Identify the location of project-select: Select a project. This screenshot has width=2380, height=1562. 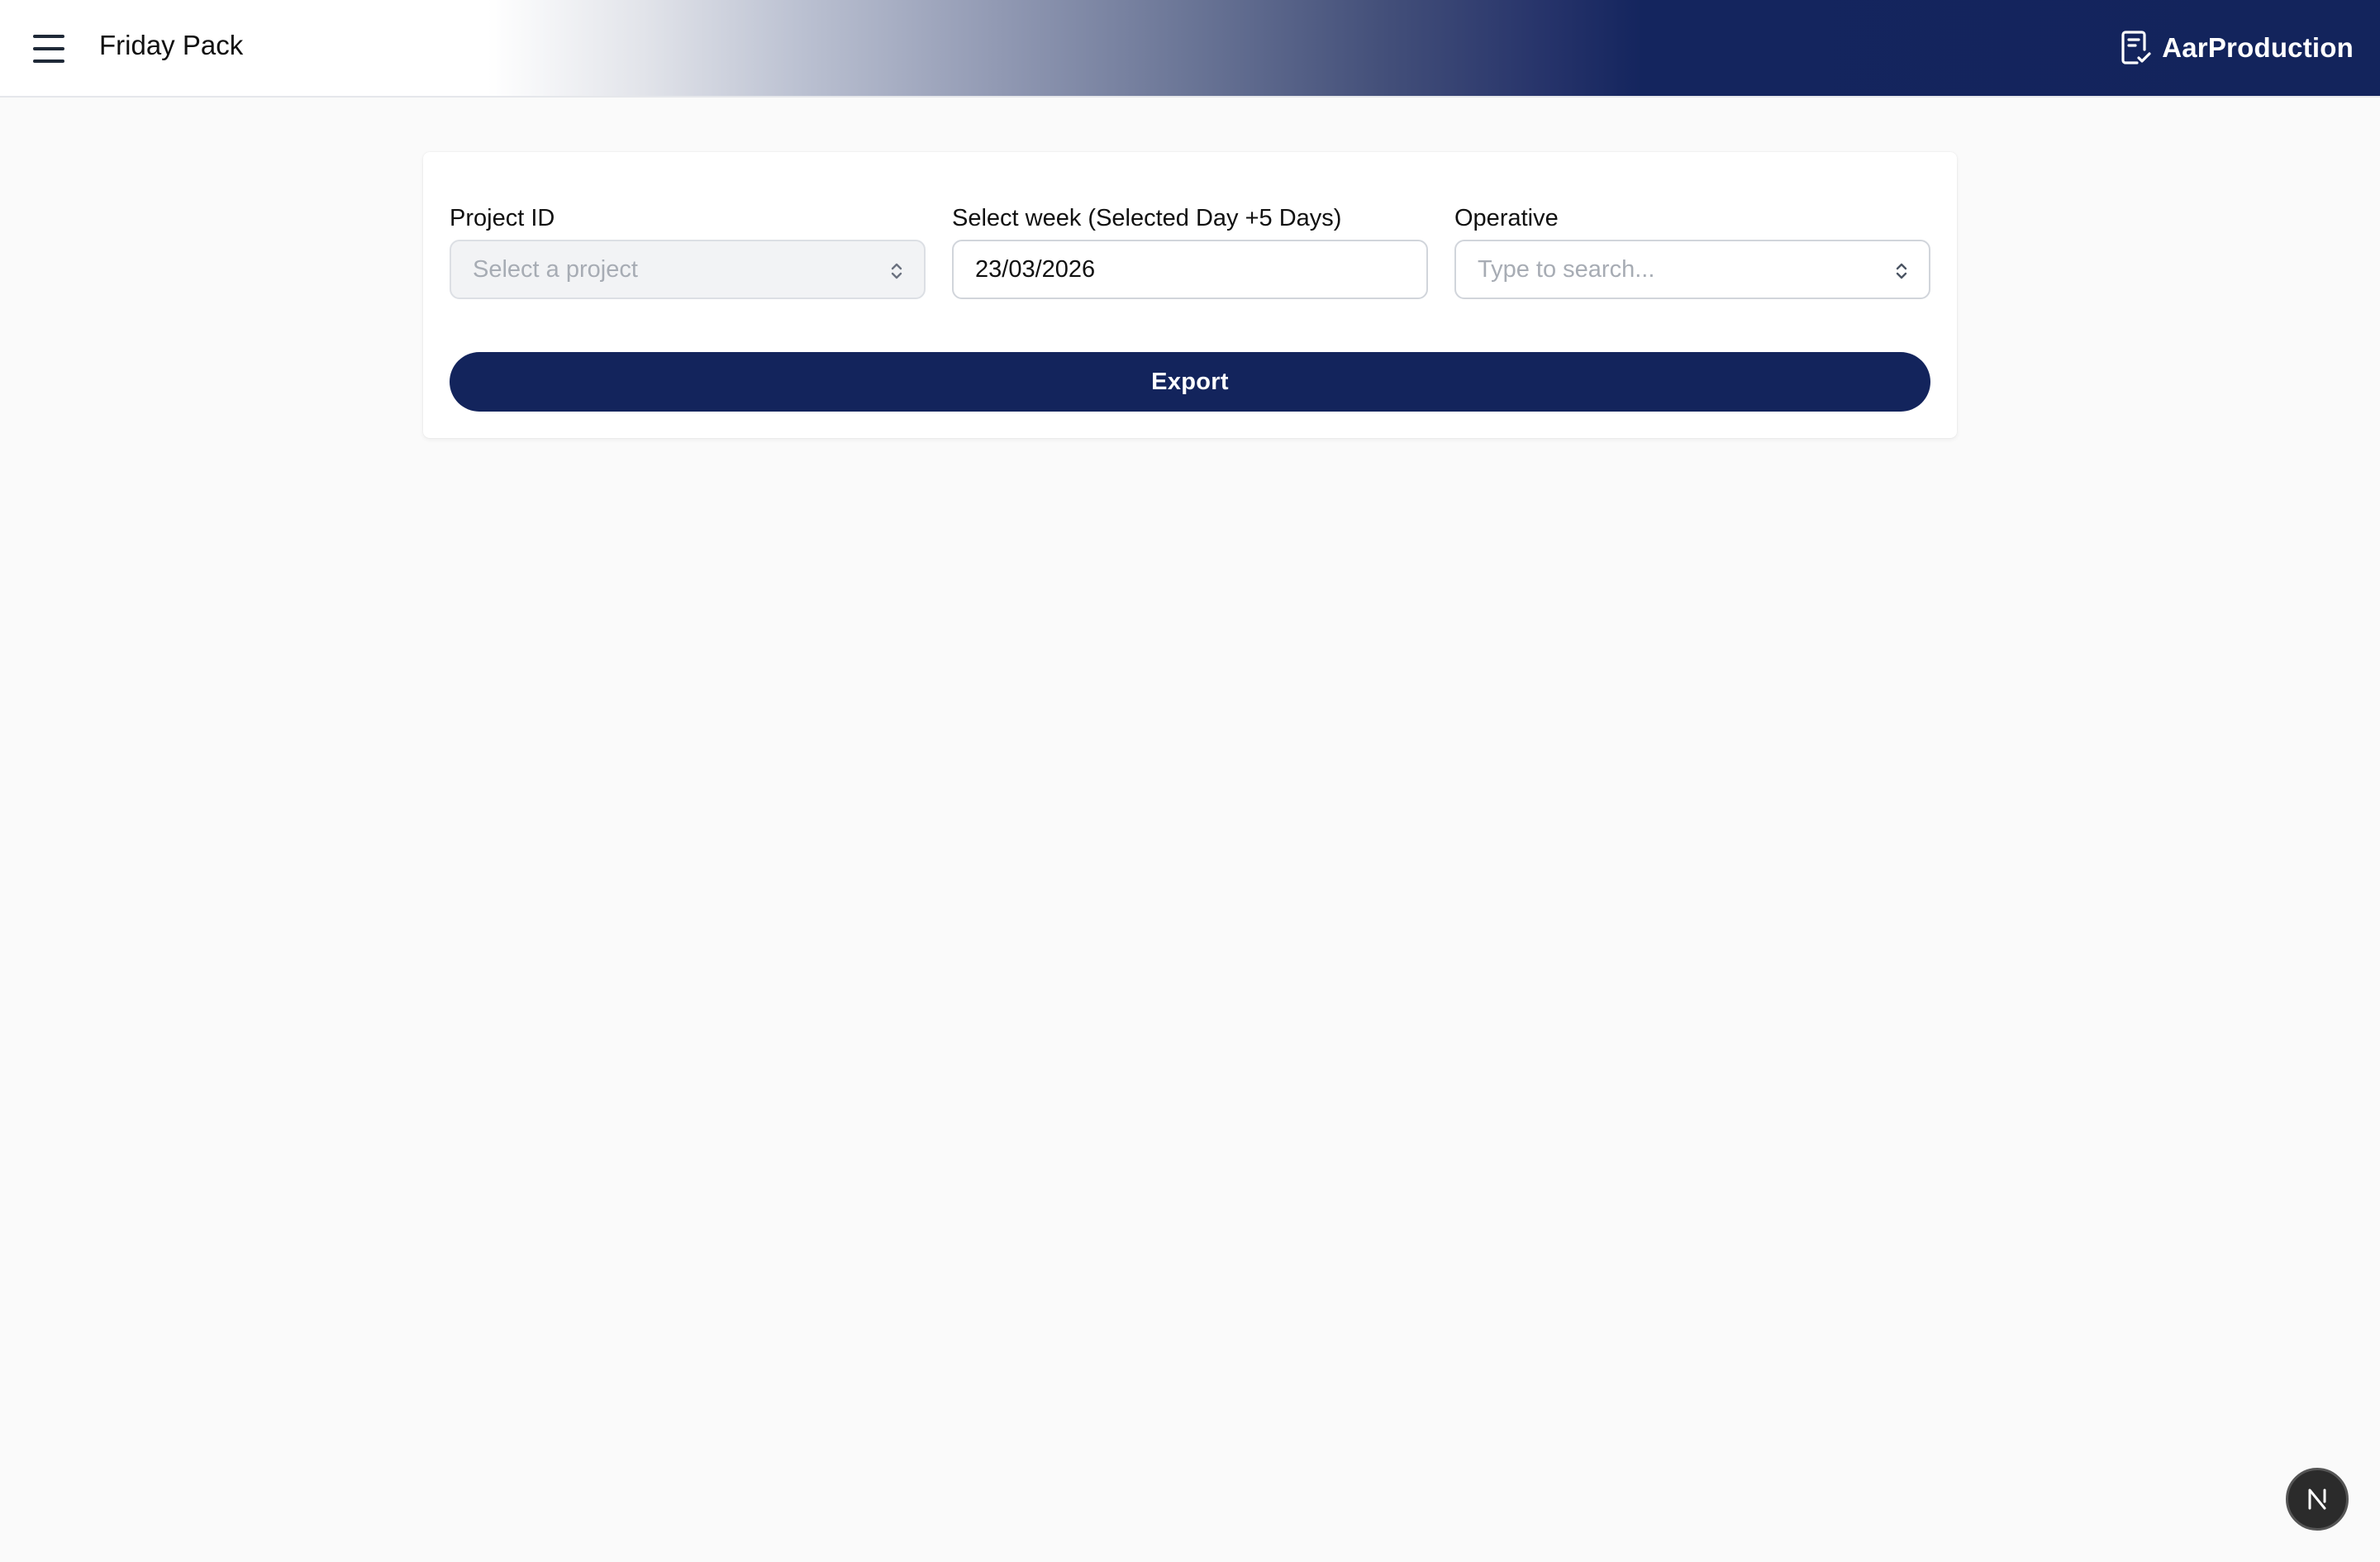
(688, 269).